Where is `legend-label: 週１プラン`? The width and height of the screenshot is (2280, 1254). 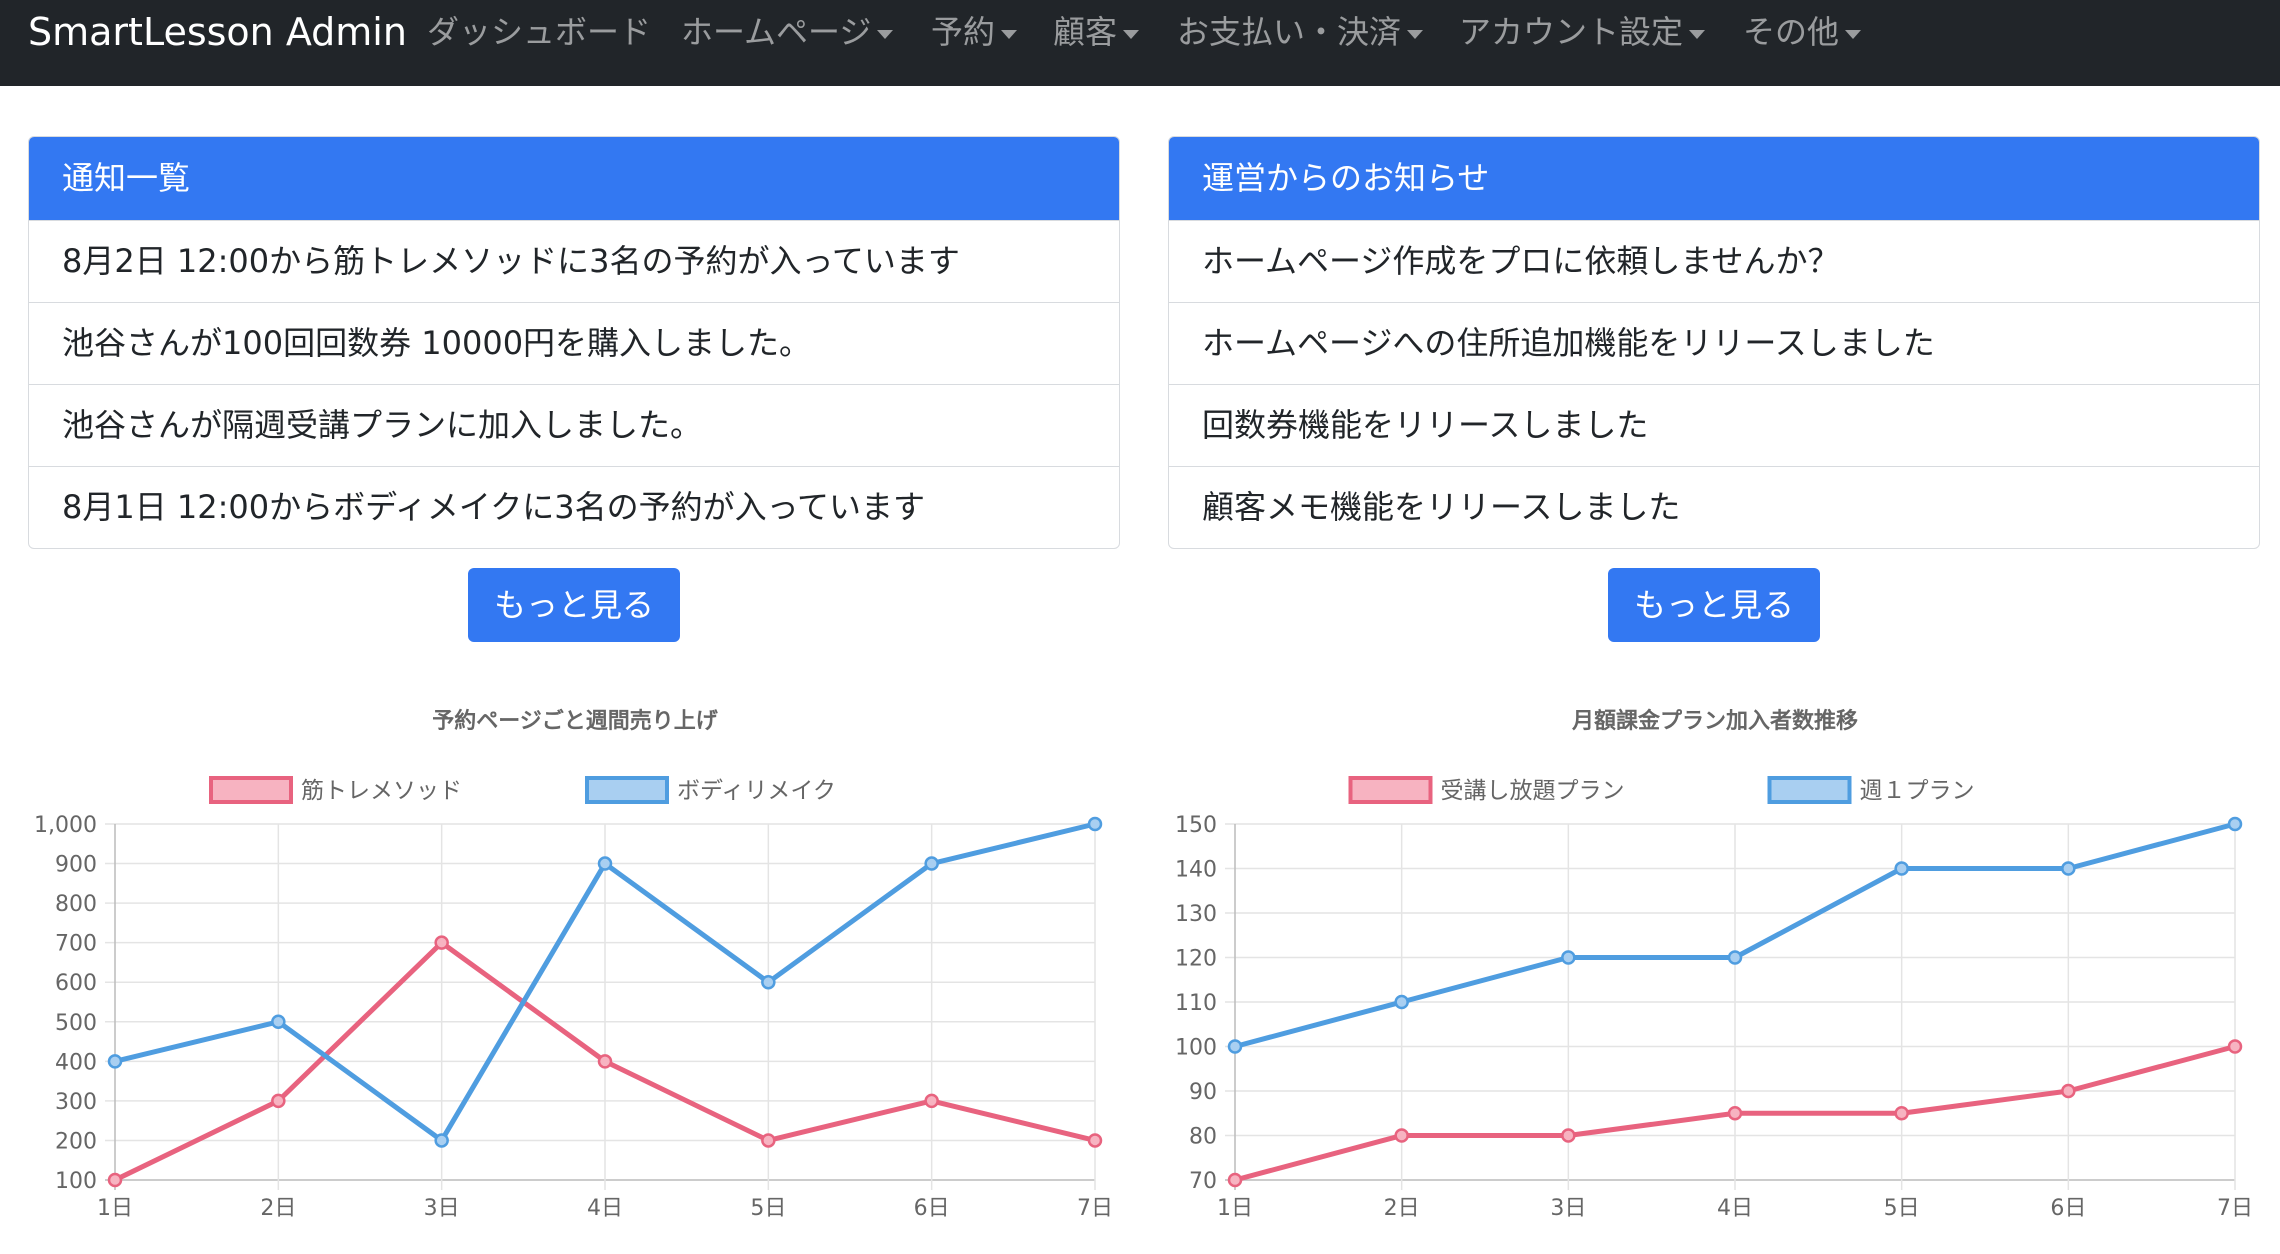
legend-label: 週１プラン is located at coordinates (1917, 791).